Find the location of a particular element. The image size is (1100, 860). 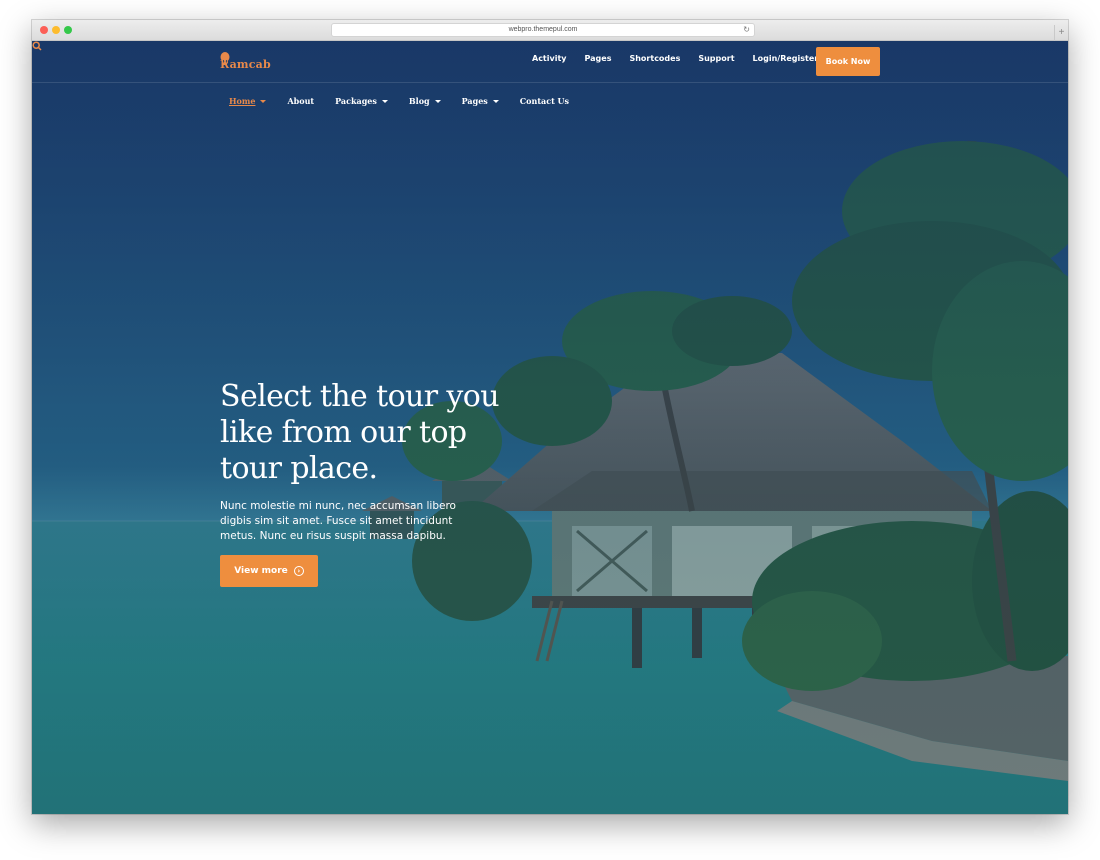

close-window-button is located at coordinates (44, 30).